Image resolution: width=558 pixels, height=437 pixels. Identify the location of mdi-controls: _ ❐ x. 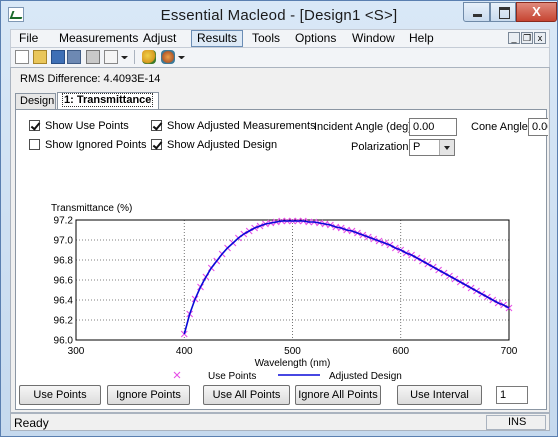
(526, 38).